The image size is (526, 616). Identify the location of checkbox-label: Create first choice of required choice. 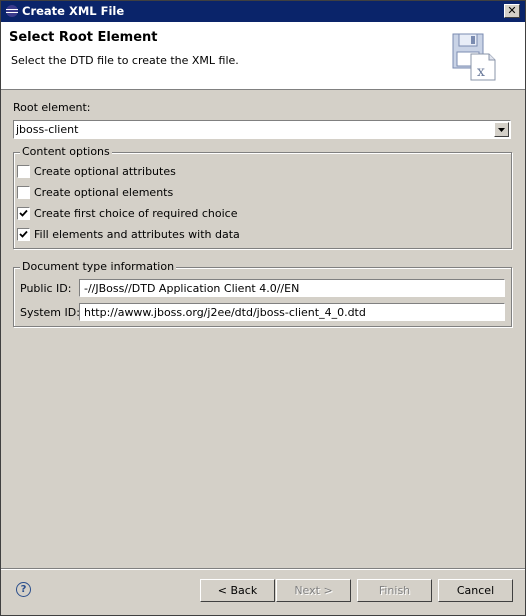
(136, 213).